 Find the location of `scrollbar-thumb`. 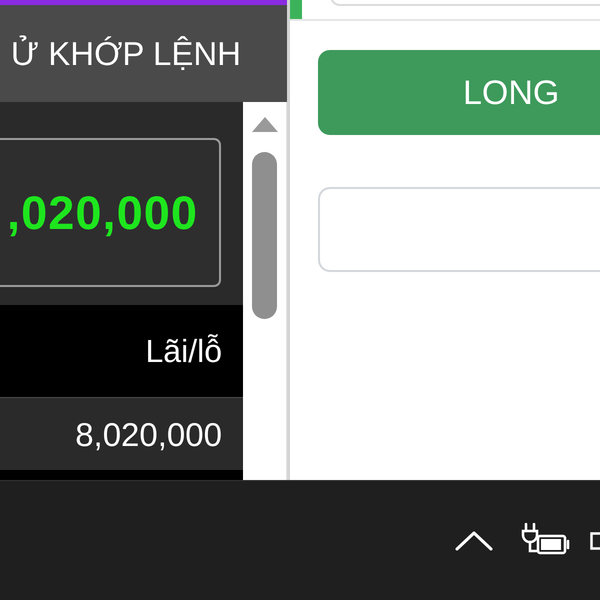

scrollbar-thumb is located at coordinates (264, 235).